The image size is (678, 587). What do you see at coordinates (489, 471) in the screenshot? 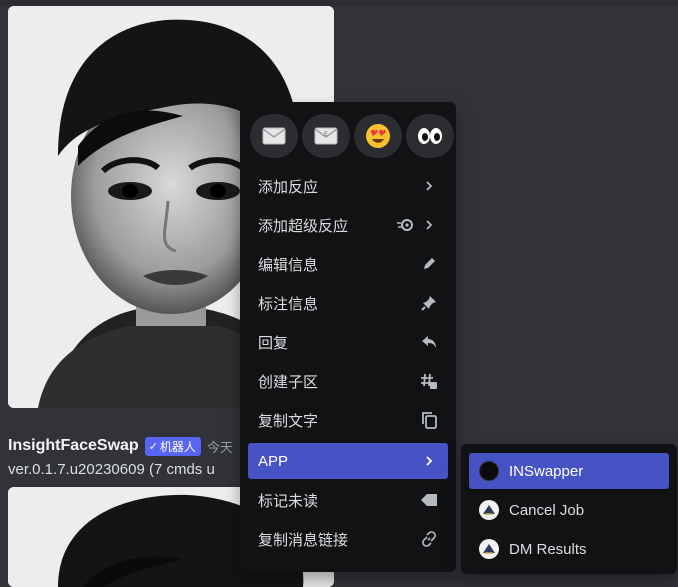
I see `inswapper-avatar-icon` at bounding box center [489, 471].